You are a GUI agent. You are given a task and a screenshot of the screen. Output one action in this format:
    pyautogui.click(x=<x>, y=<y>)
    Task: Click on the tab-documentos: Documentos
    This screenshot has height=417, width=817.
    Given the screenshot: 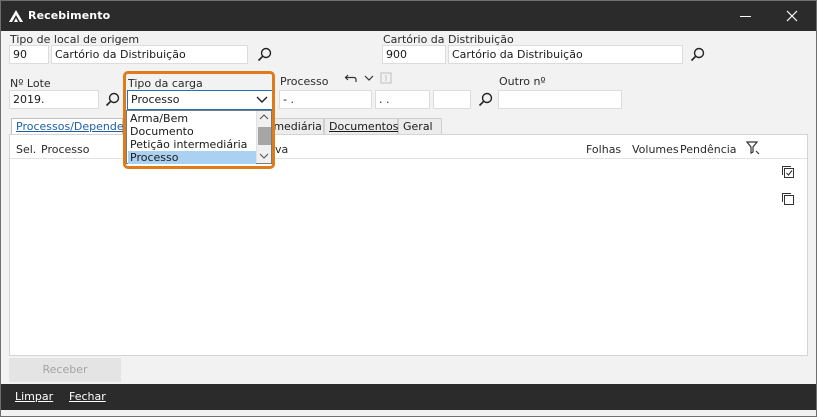 What is the action you would take?
    pyautogui.click(x=361, y=126)
    